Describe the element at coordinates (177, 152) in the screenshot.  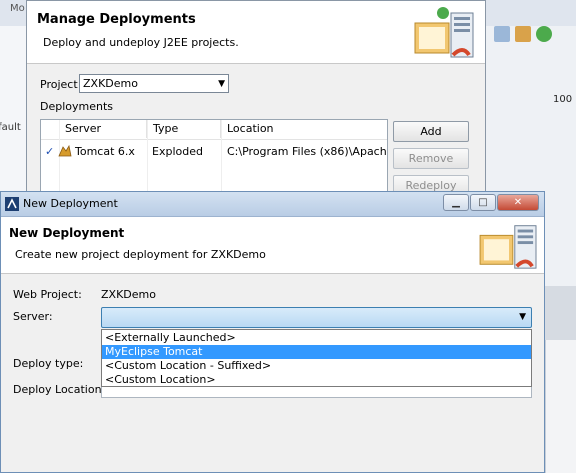
I see `row-type: Exploded` at that location.